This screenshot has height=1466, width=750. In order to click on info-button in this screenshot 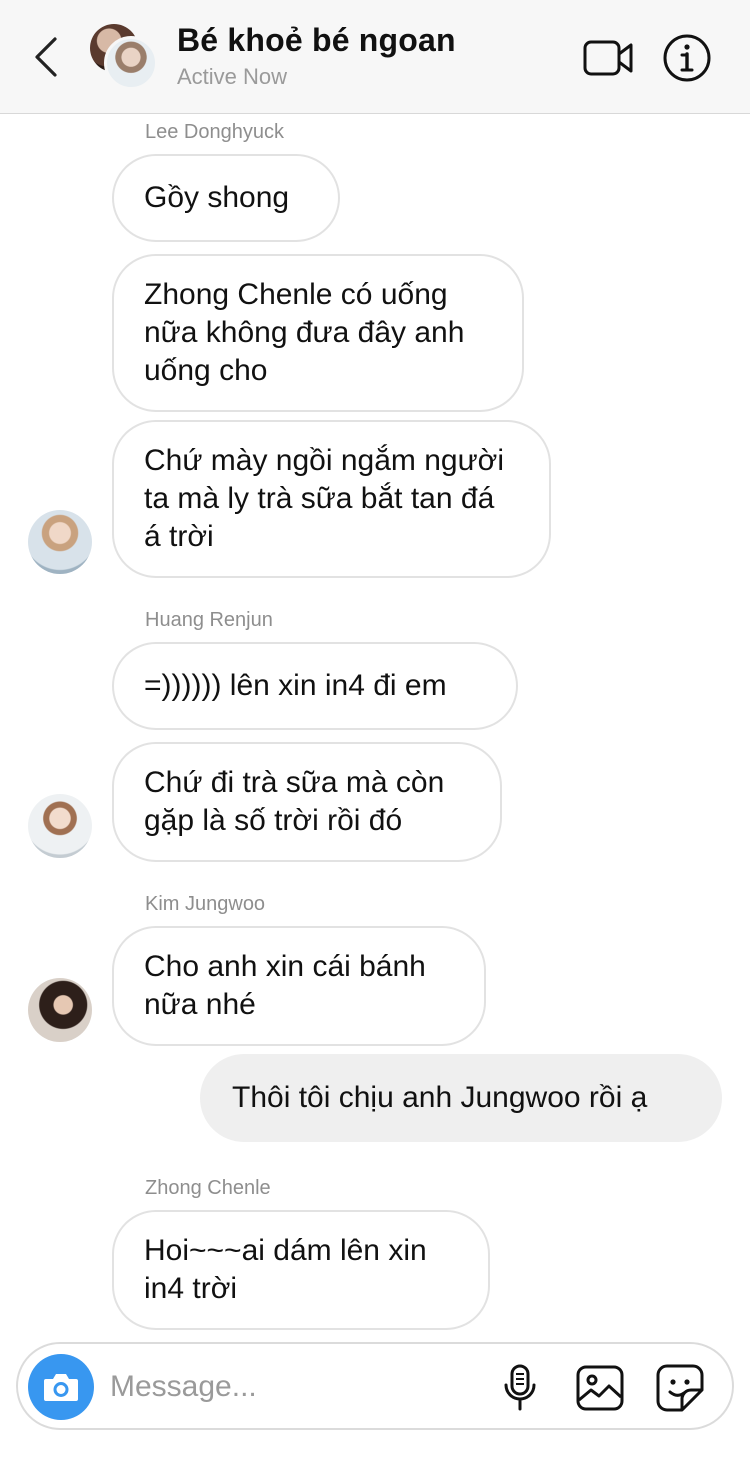, I will do `click(687, 58)`.